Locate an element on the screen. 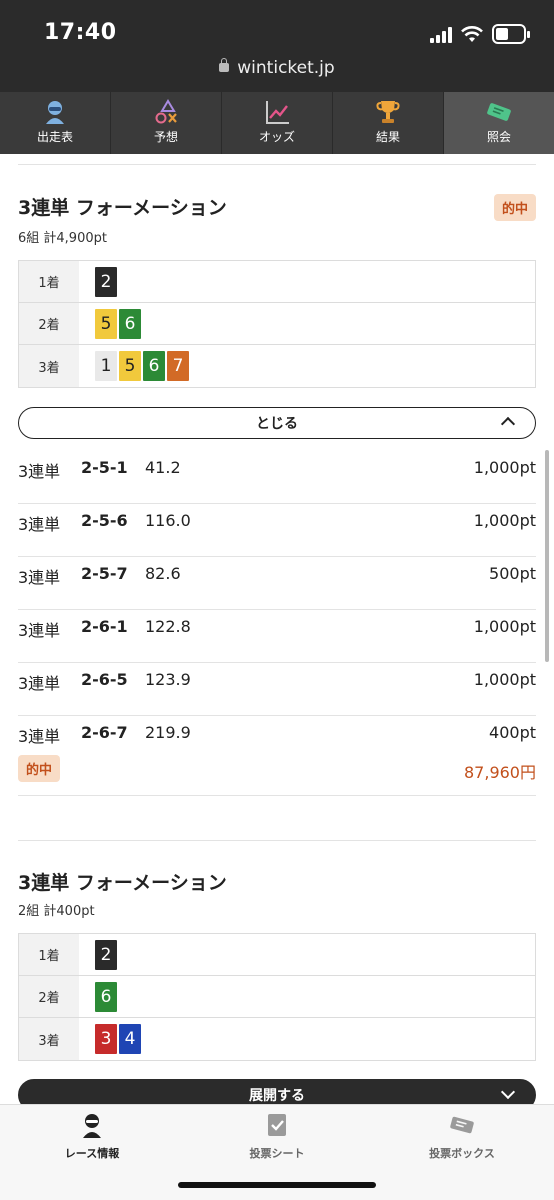  prediction-icon is located at coordinates (166, 111).